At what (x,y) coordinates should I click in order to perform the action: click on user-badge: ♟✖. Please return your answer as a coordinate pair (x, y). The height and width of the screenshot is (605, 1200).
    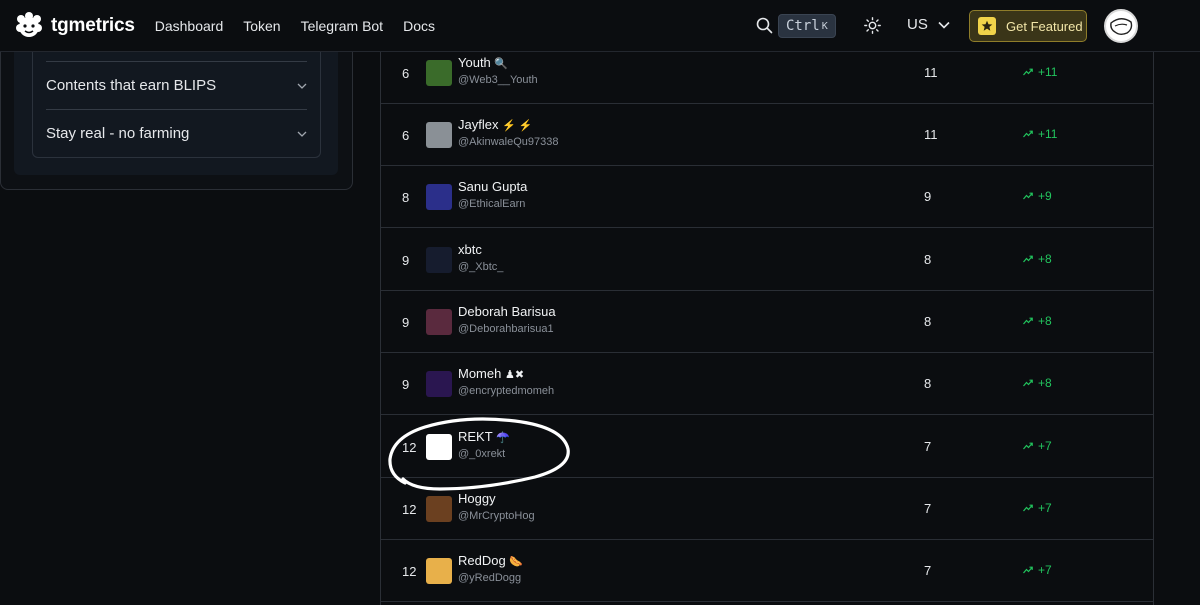
    Looking at the image, I should click on (514, 375).